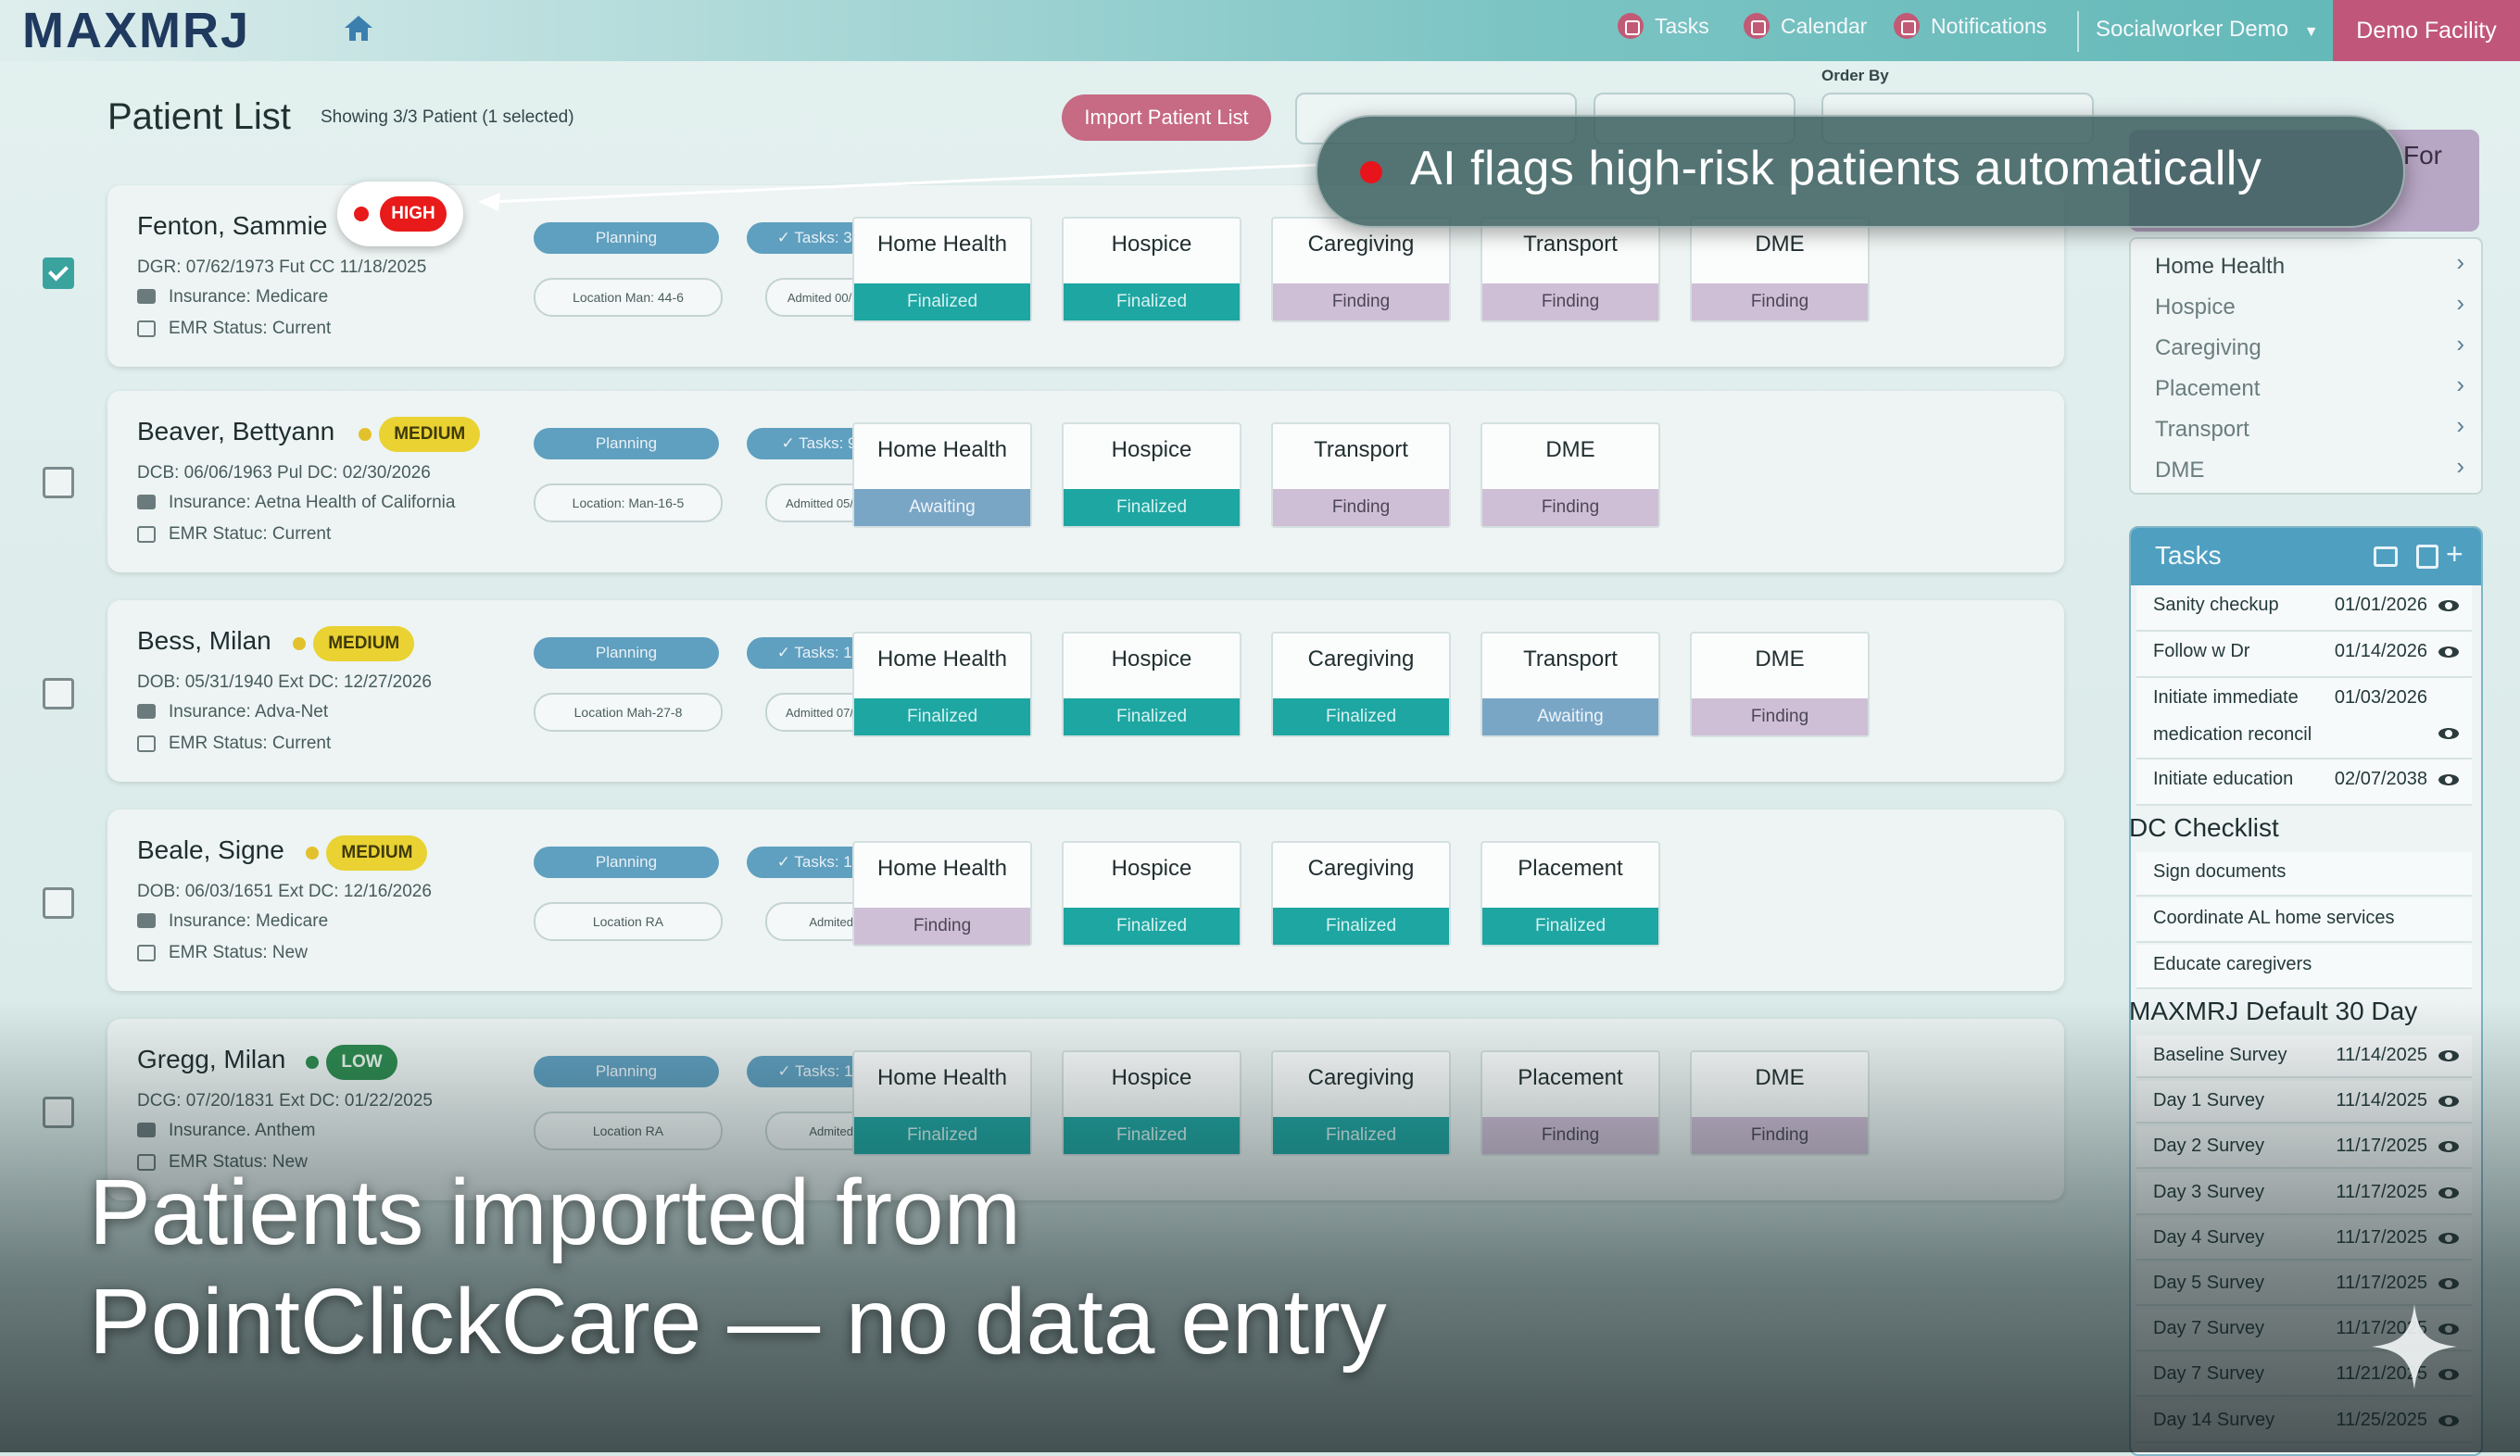  I want to click on caption-line-2: PointClickCare — no data entry, so click(738, 1322).